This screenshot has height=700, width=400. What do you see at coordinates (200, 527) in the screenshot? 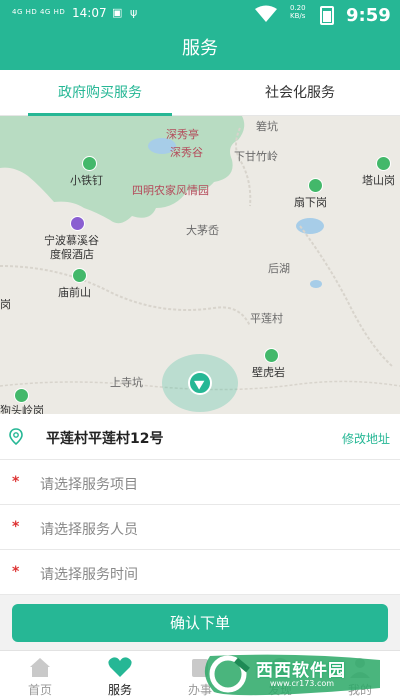
I see `service-staff-select: * 请选择服务人员` at bounding box center [200, 527].